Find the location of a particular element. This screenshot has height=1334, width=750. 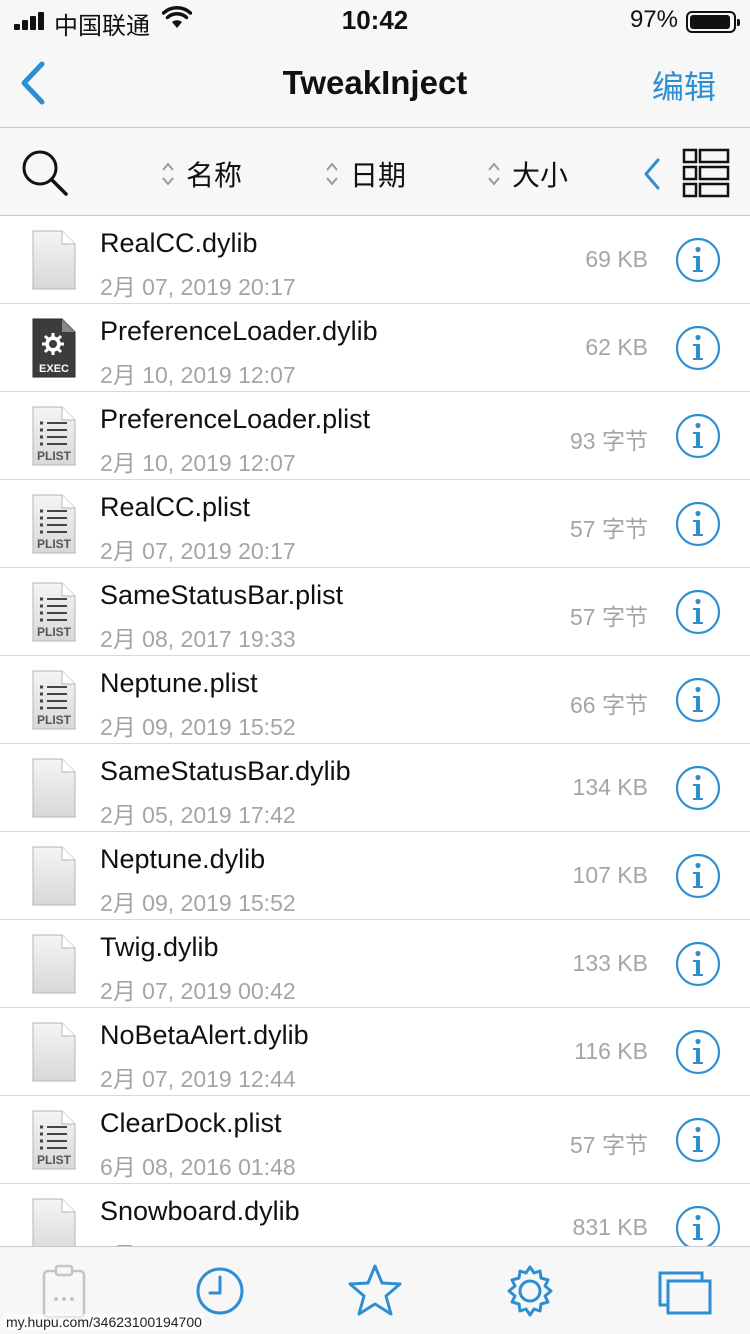

file-row: RealCC.dylib 2月 07, 2019 20:17 69 KB is located at coordinates (375, 260).